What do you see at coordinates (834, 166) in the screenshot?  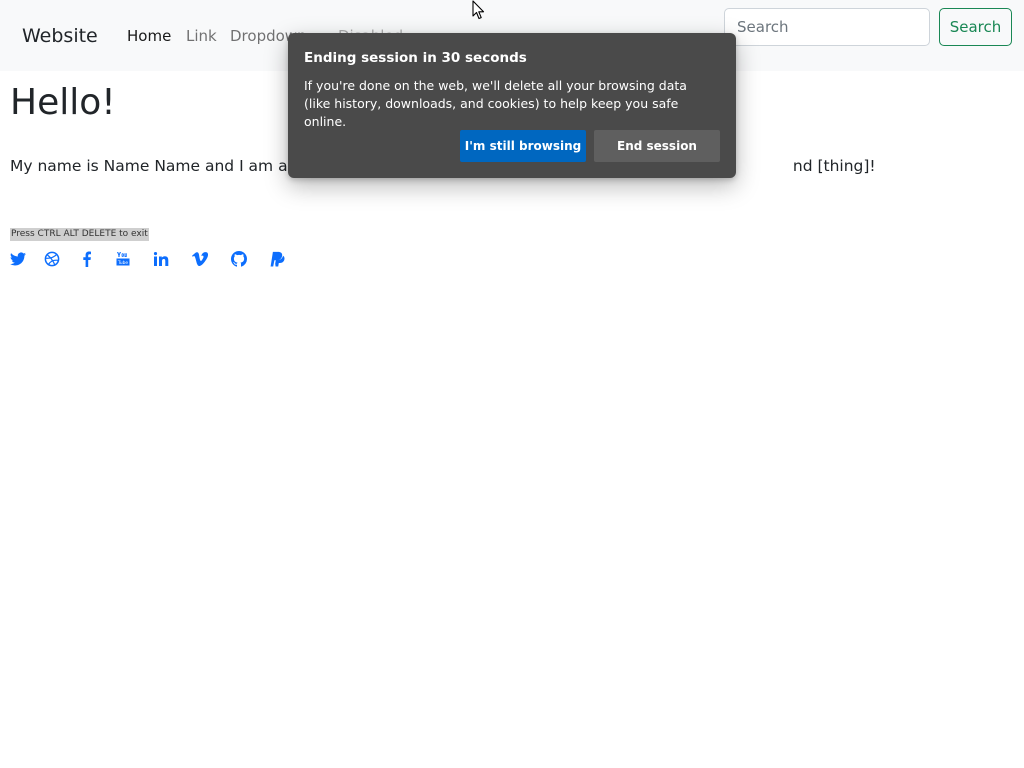 I see `intro-text-right: nd [thing]!` at bounding box center [834, 166].